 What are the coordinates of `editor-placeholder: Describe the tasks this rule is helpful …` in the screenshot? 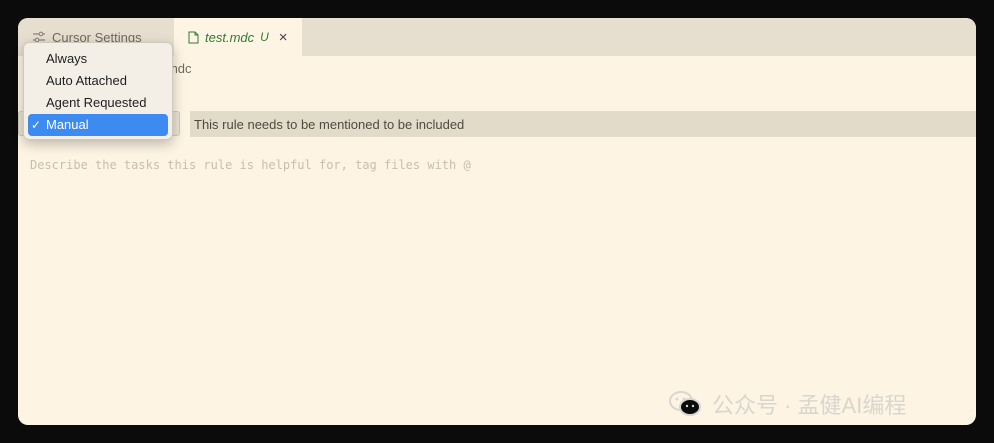 It's located at (250, 165).